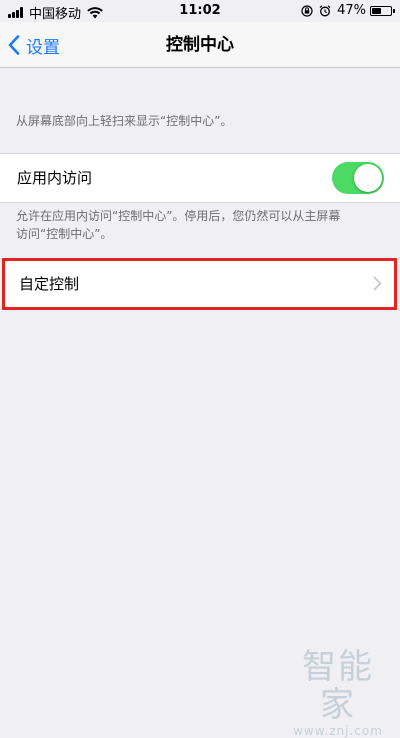 The width and height of the screenshot is (400, 738). I want to click on back-button: 设置, so click(34, 45).